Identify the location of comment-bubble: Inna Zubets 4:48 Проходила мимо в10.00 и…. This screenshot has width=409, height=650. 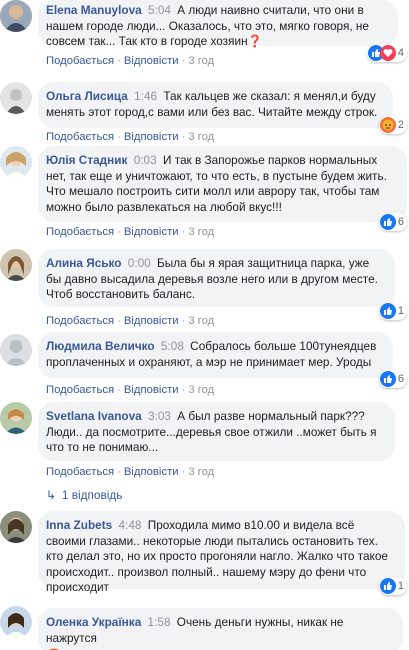
(221, 552).